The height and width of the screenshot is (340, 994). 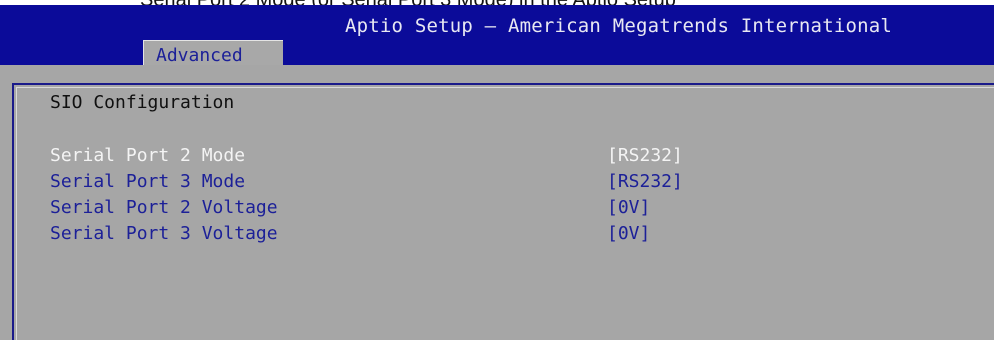 I want to click on tab-advanced-label: Advanced, so click(x=199, y=55).